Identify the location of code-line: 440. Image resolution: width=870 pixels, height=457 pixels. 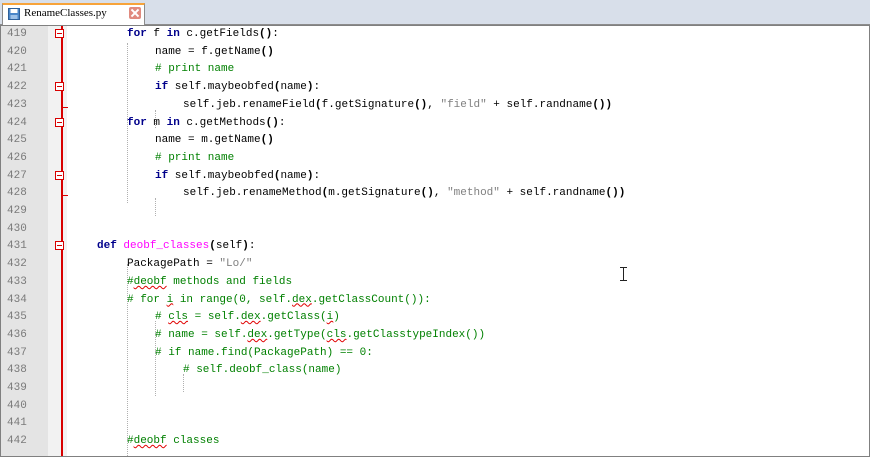
(435, 407).